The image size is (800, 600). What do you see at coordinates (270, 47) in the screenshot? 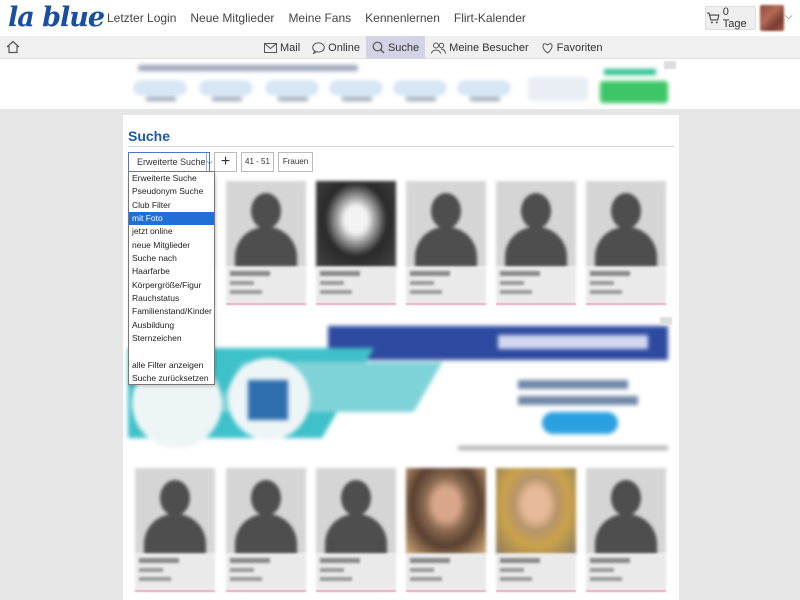
I see `mail-icon` at bounding box center [270, 47].